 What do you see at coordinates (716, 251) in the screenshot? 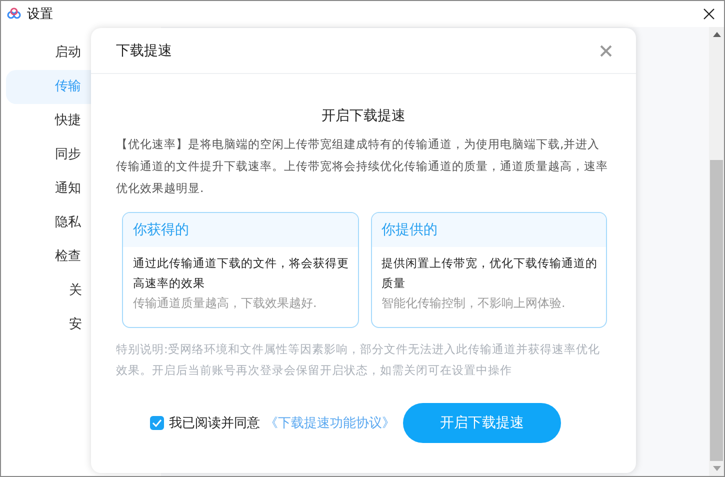
I see `scrollbar` at bounding box center [716, 251].